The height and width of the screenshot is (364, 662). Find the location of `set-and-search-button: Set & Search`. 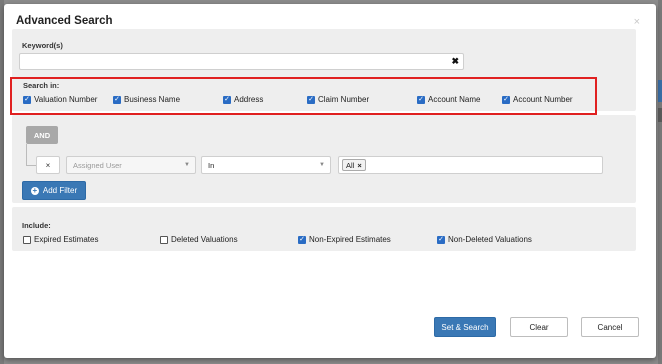

set-and-search-button: Set & Search is located at coordinates (465, 327).